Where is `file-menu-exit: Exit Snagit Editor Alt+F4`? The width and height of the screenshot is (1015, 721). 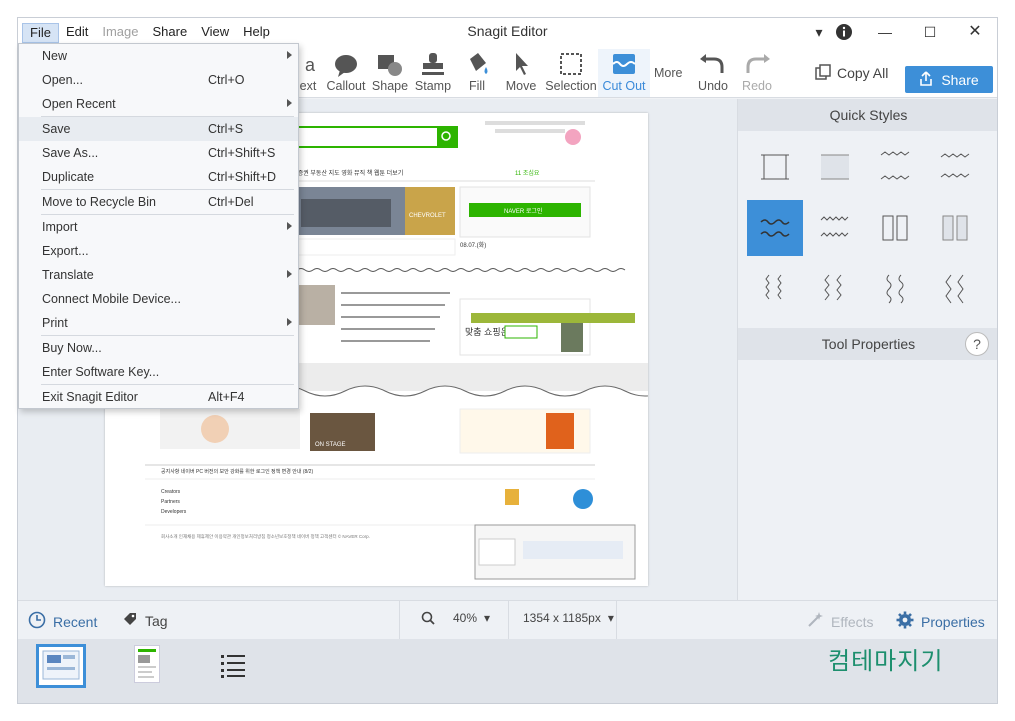 file-menu-exit: Exit Snagit Editor Alt+F4 is located at coordinates (158, 397).